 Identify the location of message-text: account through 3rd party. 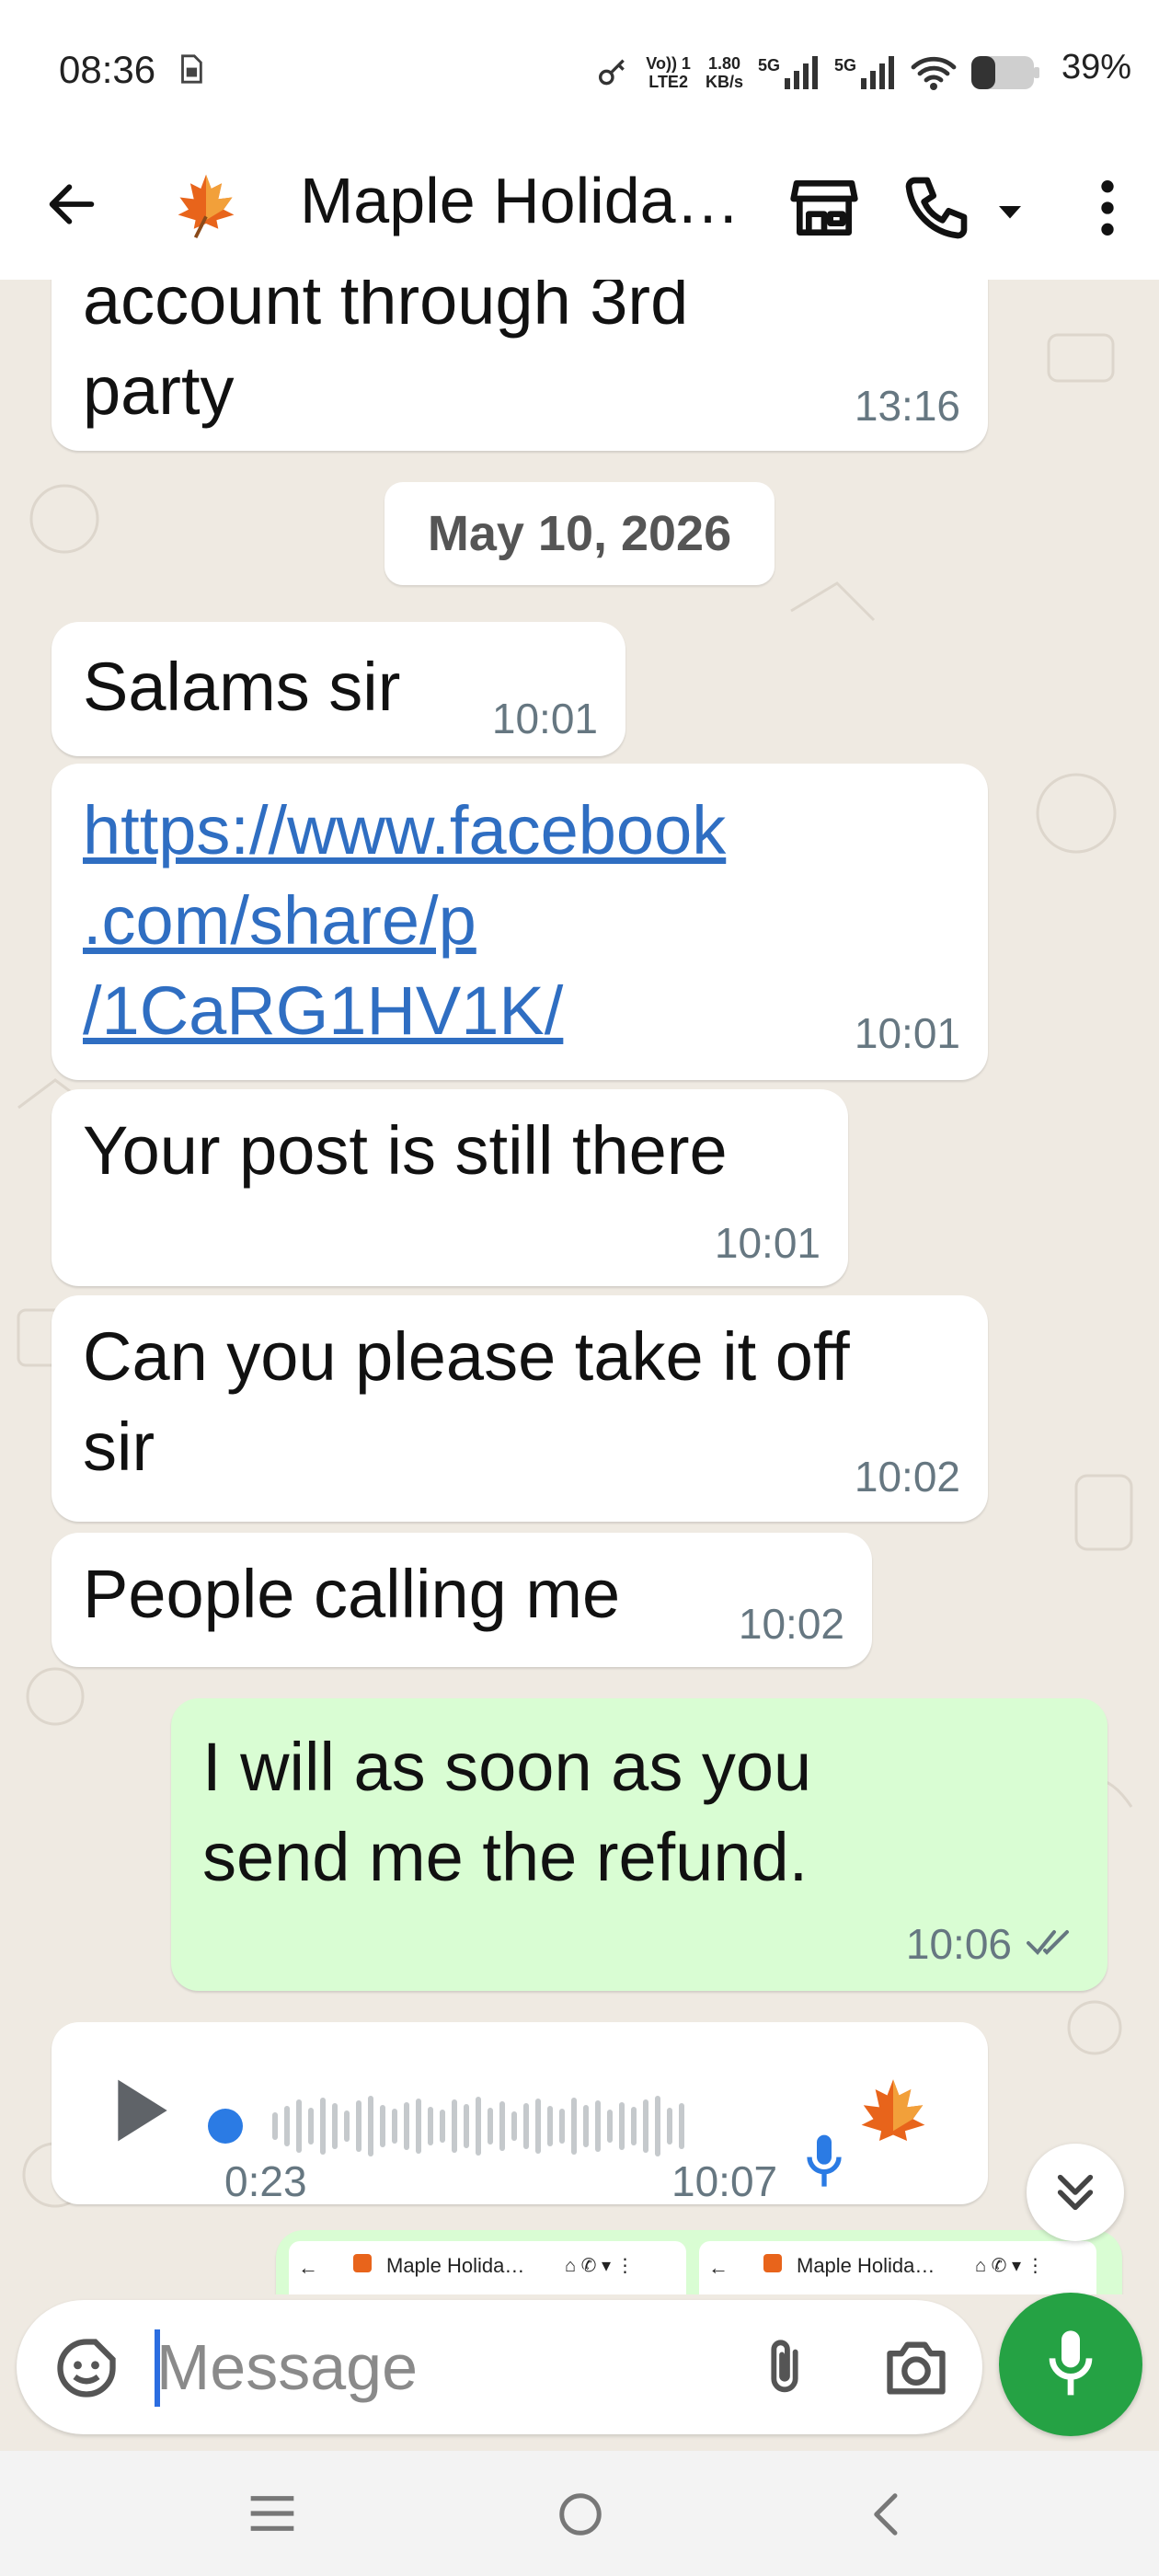
(386, 354).